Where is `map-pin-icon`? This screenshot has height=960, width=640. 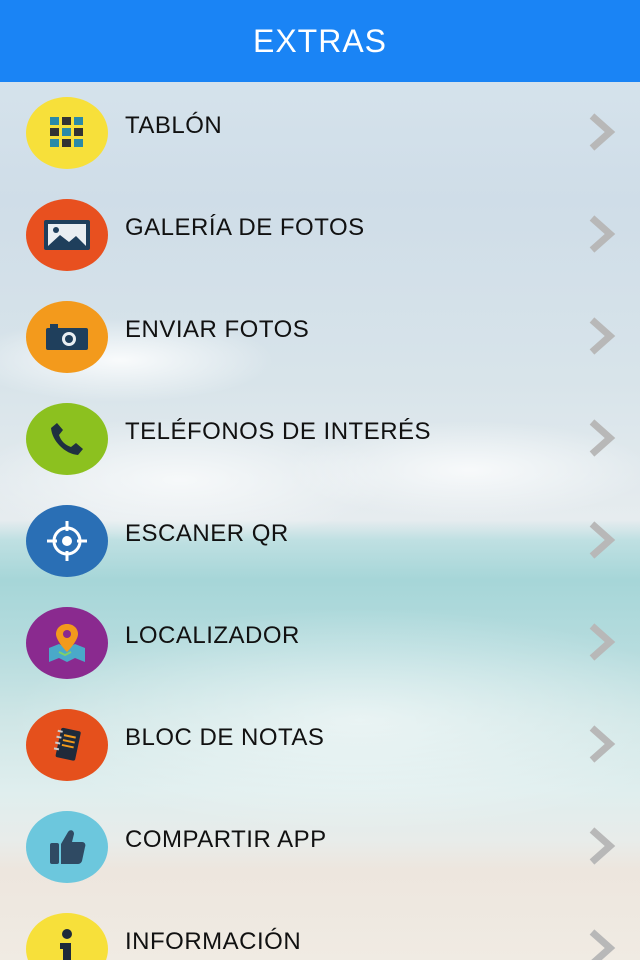
map-pin-icon is located at coordinates (67, 643).